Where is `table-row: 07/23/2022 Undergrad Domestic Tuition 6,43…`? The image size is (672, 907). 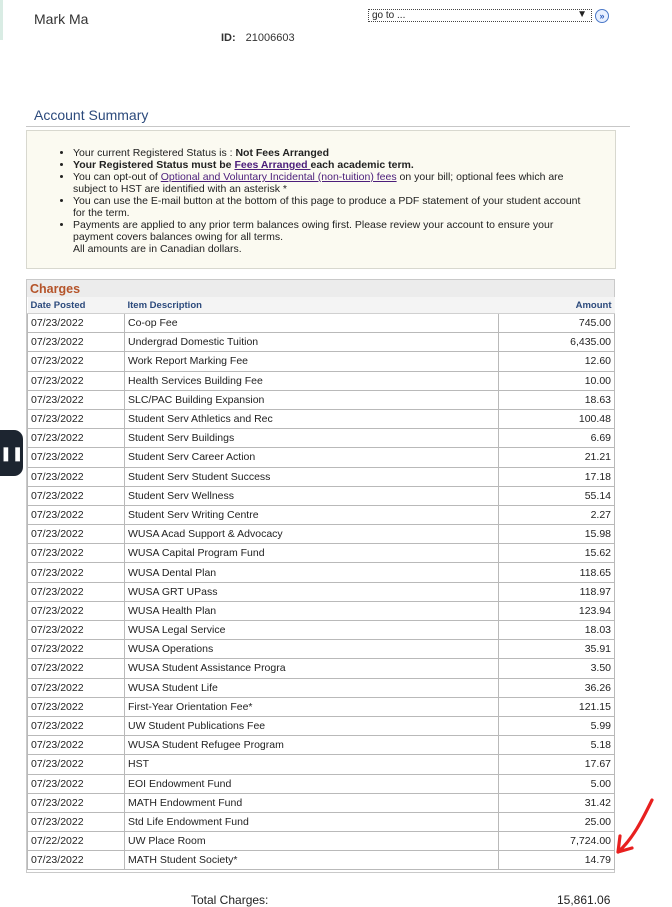 table-row: 07/23/2022 Undergrad Domestic Tuition 6,43… is located at coordinates (321, 342).